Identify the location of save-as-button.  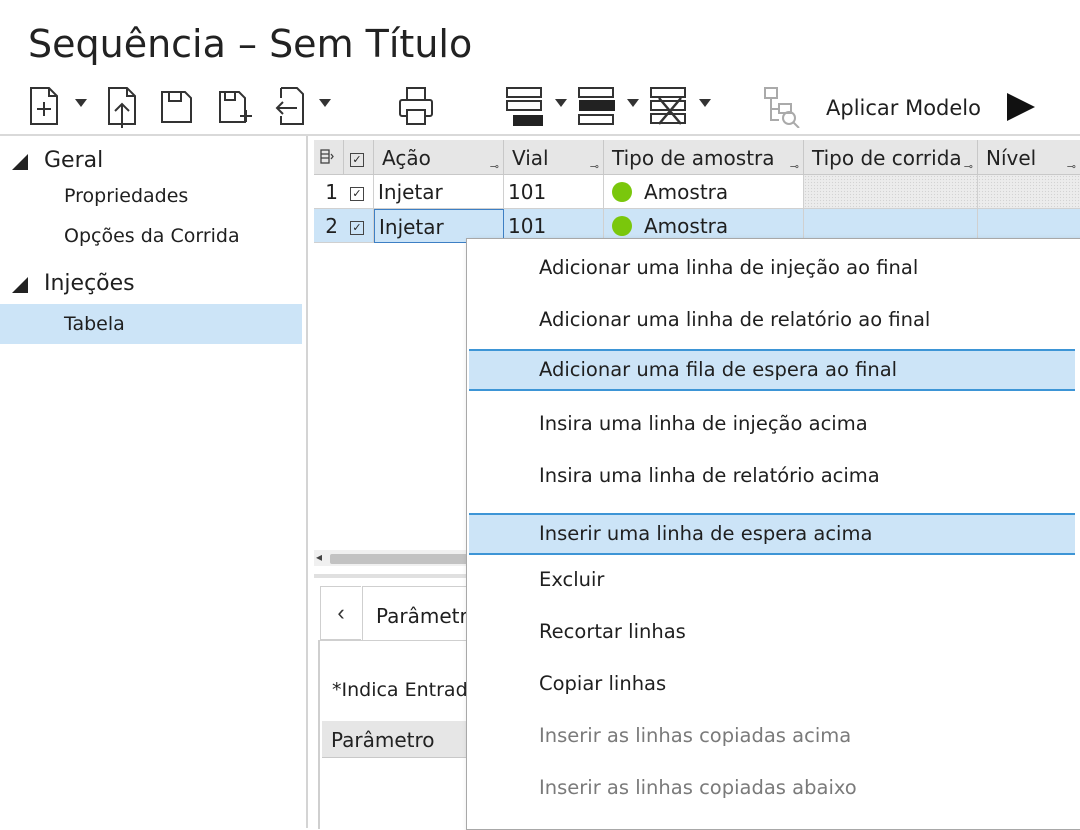
(234, 106).